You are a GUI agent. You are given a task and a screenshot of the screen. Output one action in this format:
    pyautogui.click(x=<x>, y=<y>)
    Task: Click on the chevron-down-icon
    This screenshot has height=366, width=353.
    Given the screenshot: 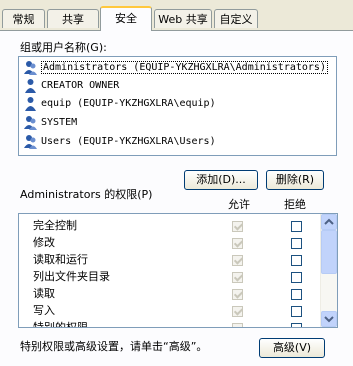 What is the action you would take?
    pyautogui.click(x=329, y=319)
    